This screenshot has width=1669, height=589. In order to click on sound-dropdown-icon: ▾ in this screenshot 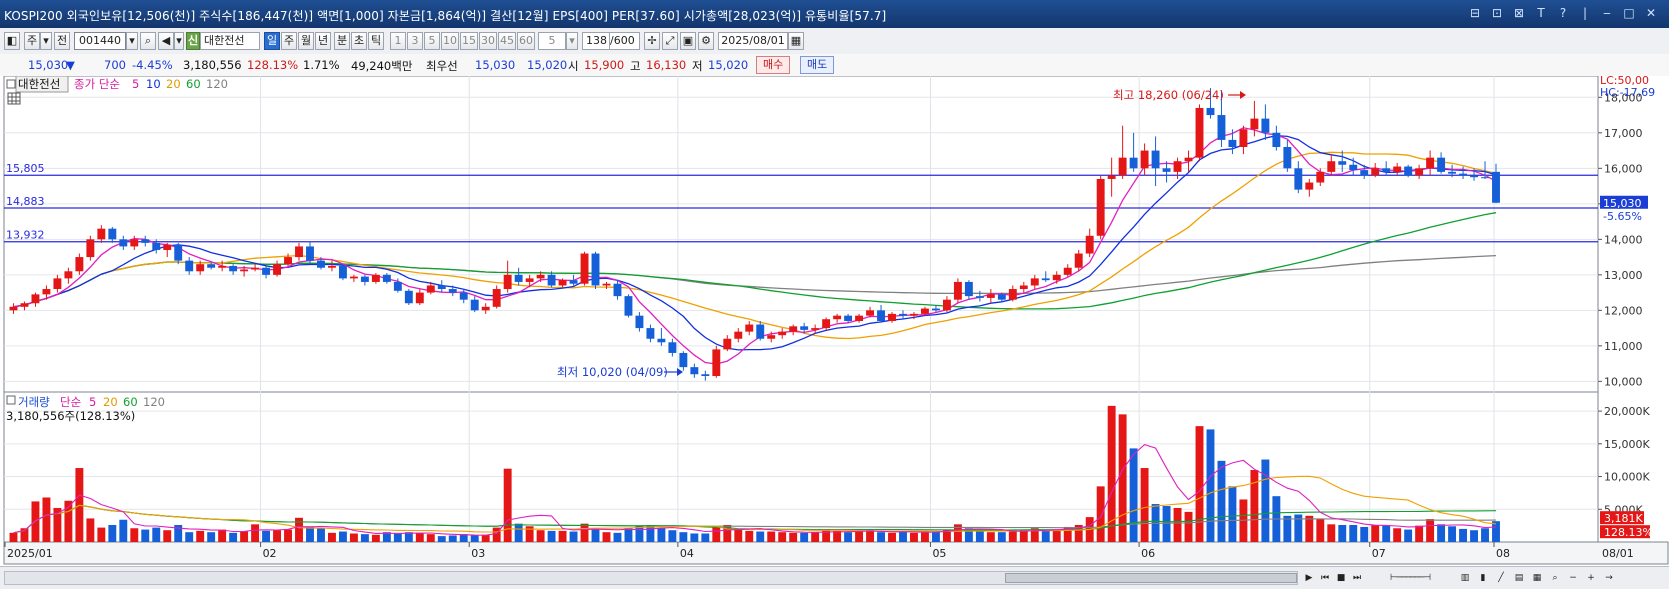, I will do `click(179, 41)`.